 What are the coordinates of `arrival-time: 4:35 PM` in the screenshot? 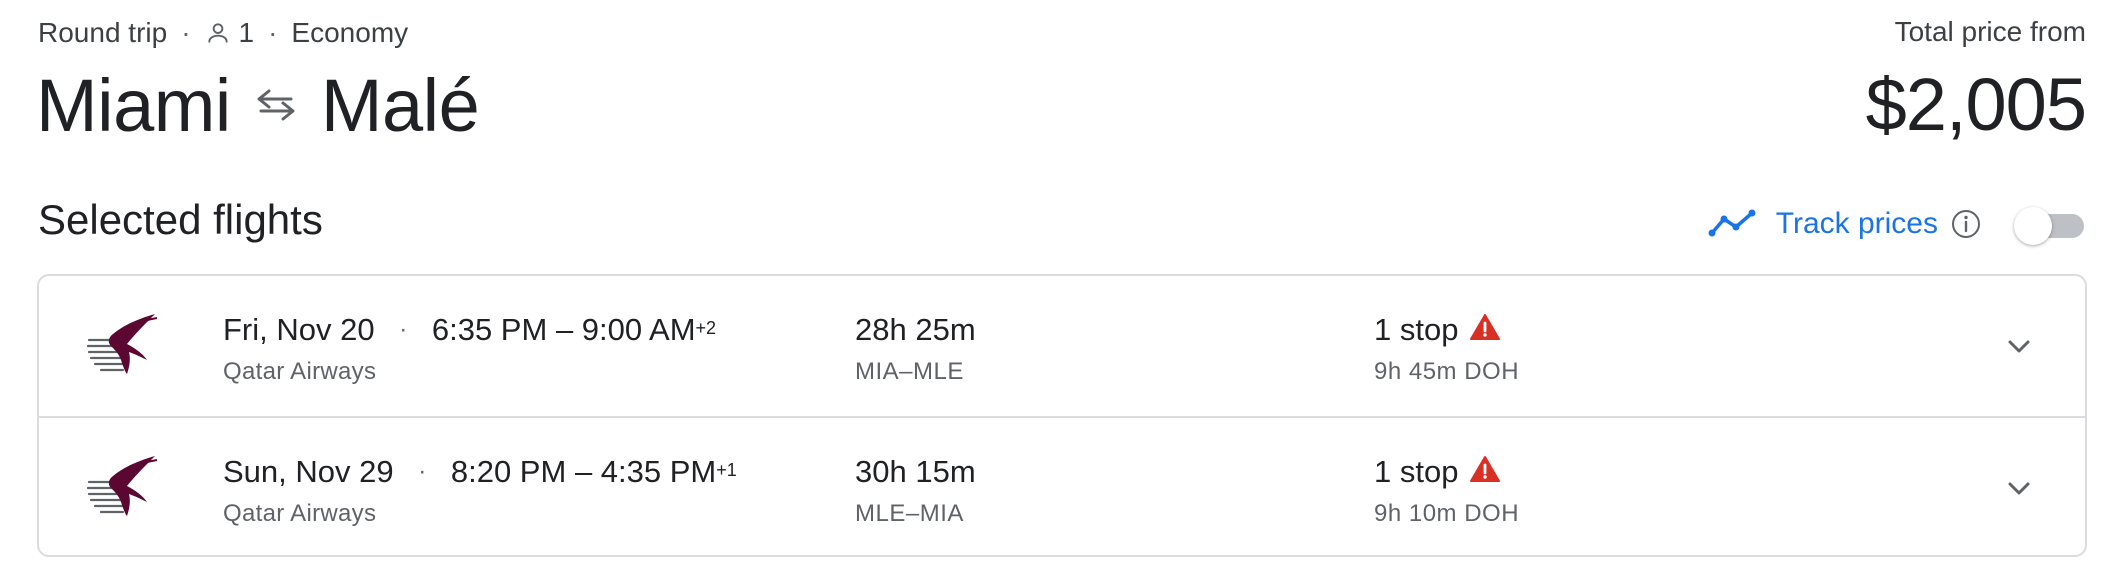 It's located at (658, 471).